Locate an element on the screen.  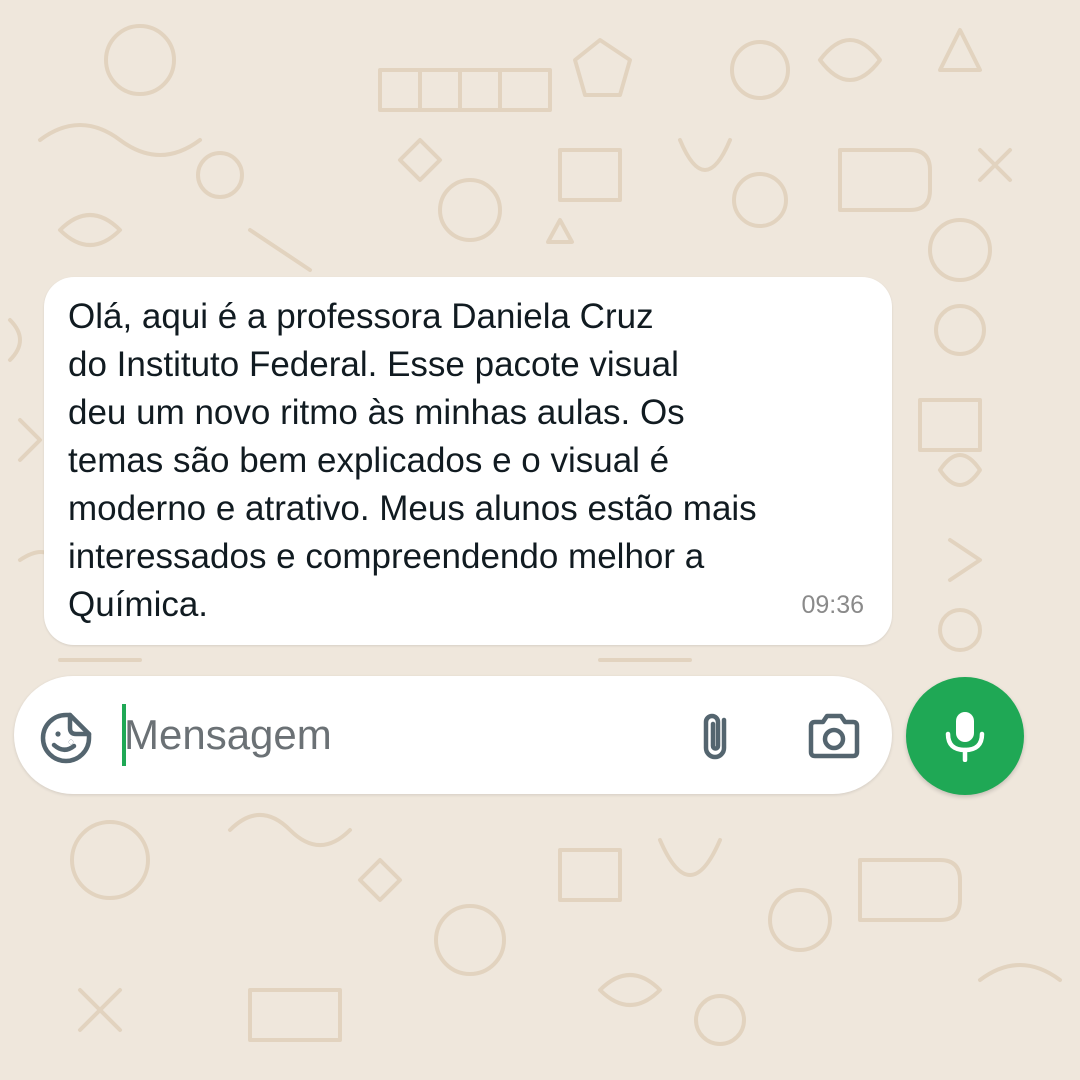
microphone-button is located at coordinates (965, 736).